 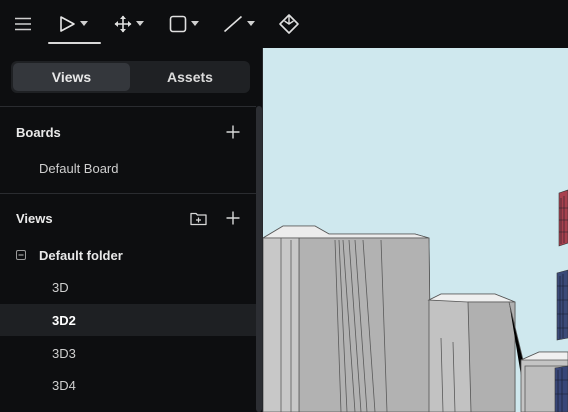 What do you see at coordinates (64, 320) in the screenshot?
I see `view-item-label: 3D2` at bounding box center [64, 320].